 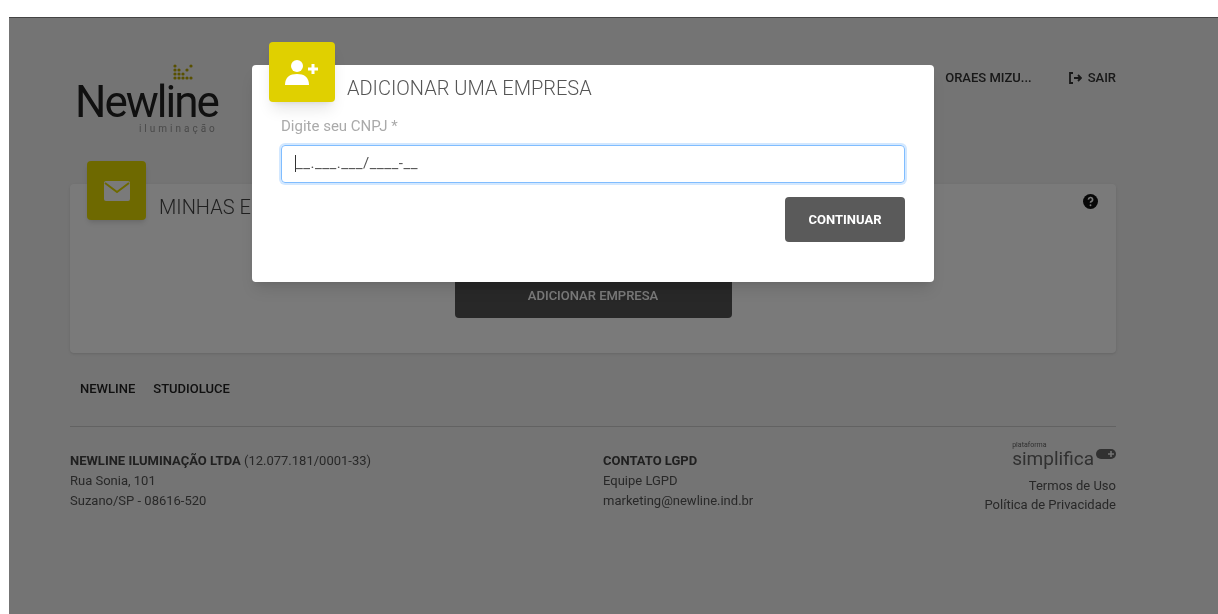 I want to click on contact-line: Equipe LGPD, so click(x=641, y=480).